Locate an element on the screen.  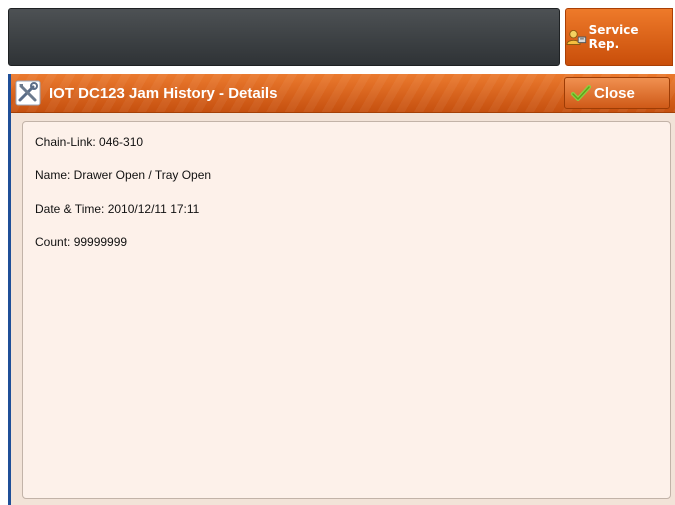
date-time-value: Date & Time: 2010/12/11 17:11 is located at coordinates (117, 209).